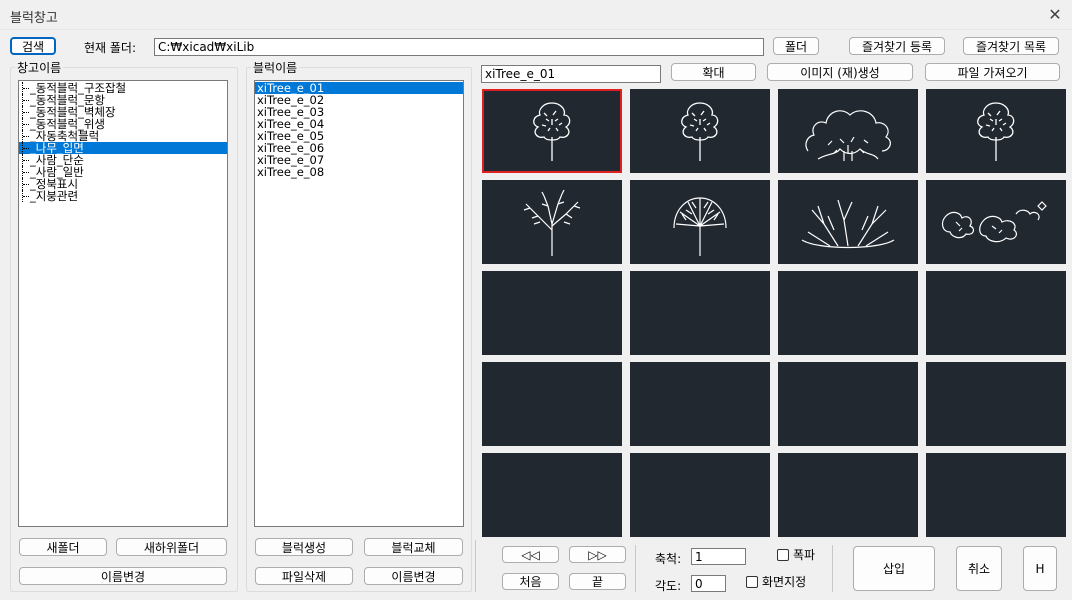 The height and width of the screenshot is (600, 1072). What do you see at coordinates (708, 583) in the screenshot?
I see `angle-field: 0` at bounding box center [708, 583].